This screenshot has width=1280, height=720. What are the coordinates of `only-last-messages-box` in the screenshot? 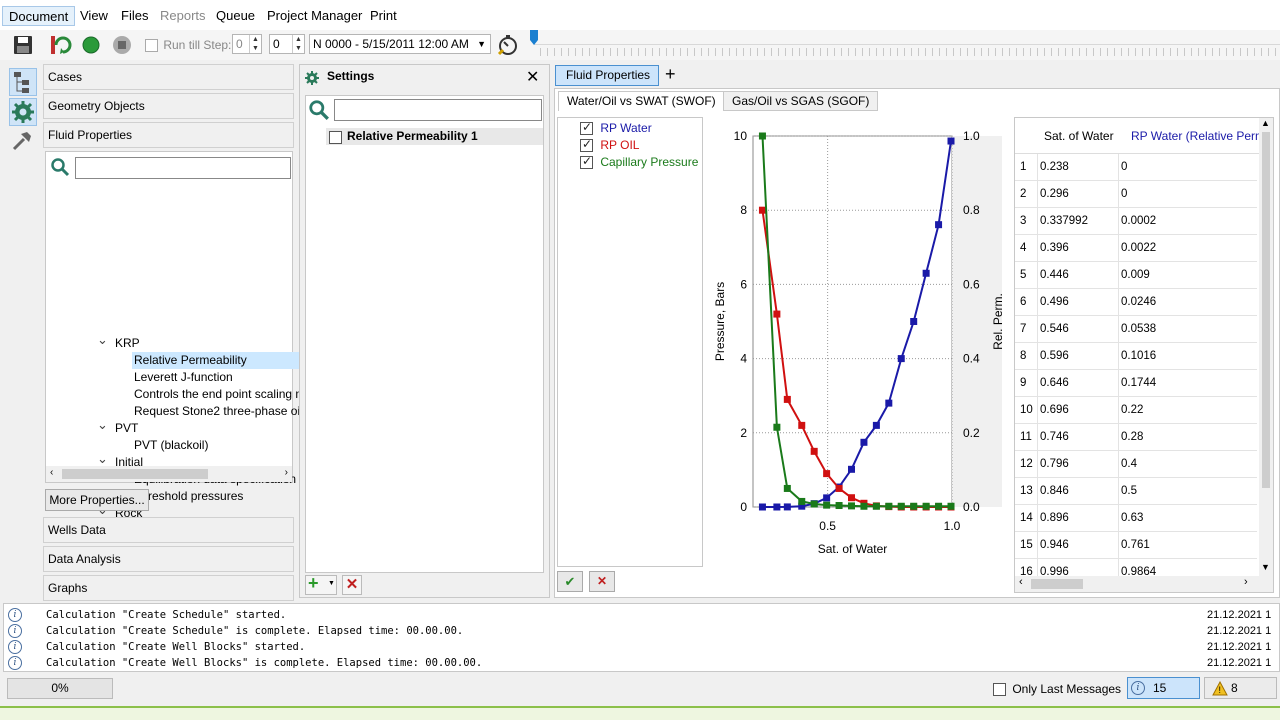 It's located at (999, 690).